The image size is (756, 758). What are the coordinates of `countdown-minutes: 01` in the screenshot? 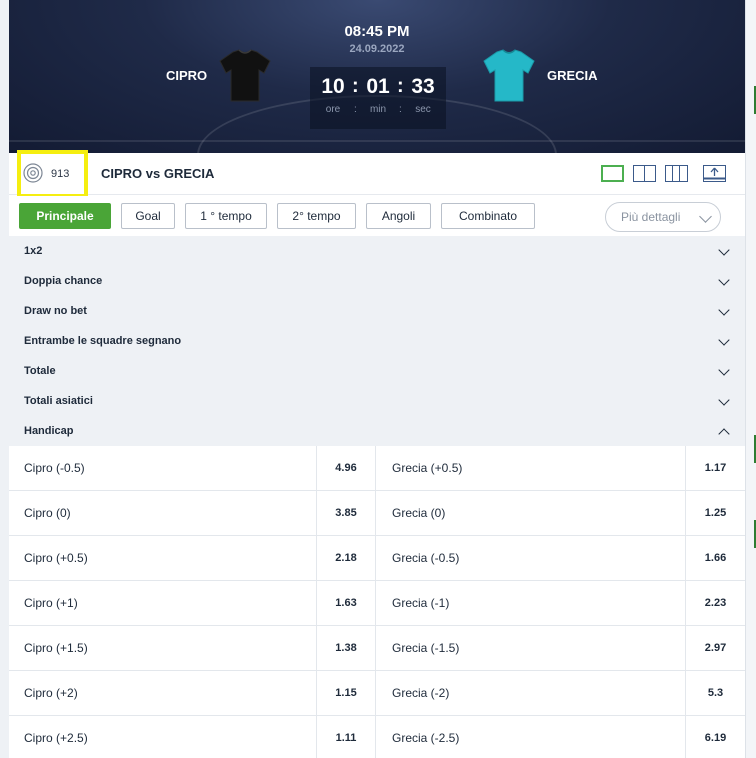 It's located at (378, 86).